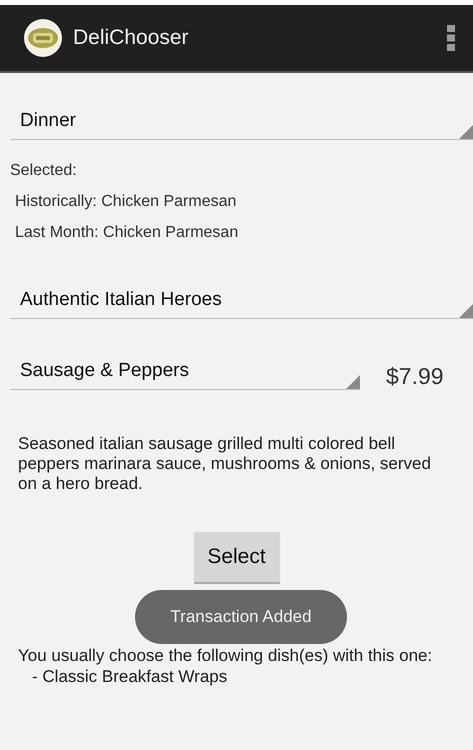  What do you see at coordinates (226, 656) in the screenshot?
I see `suggestion-text: You usually choose the following dish(es) with this one:` at bounding box center [226, 656].